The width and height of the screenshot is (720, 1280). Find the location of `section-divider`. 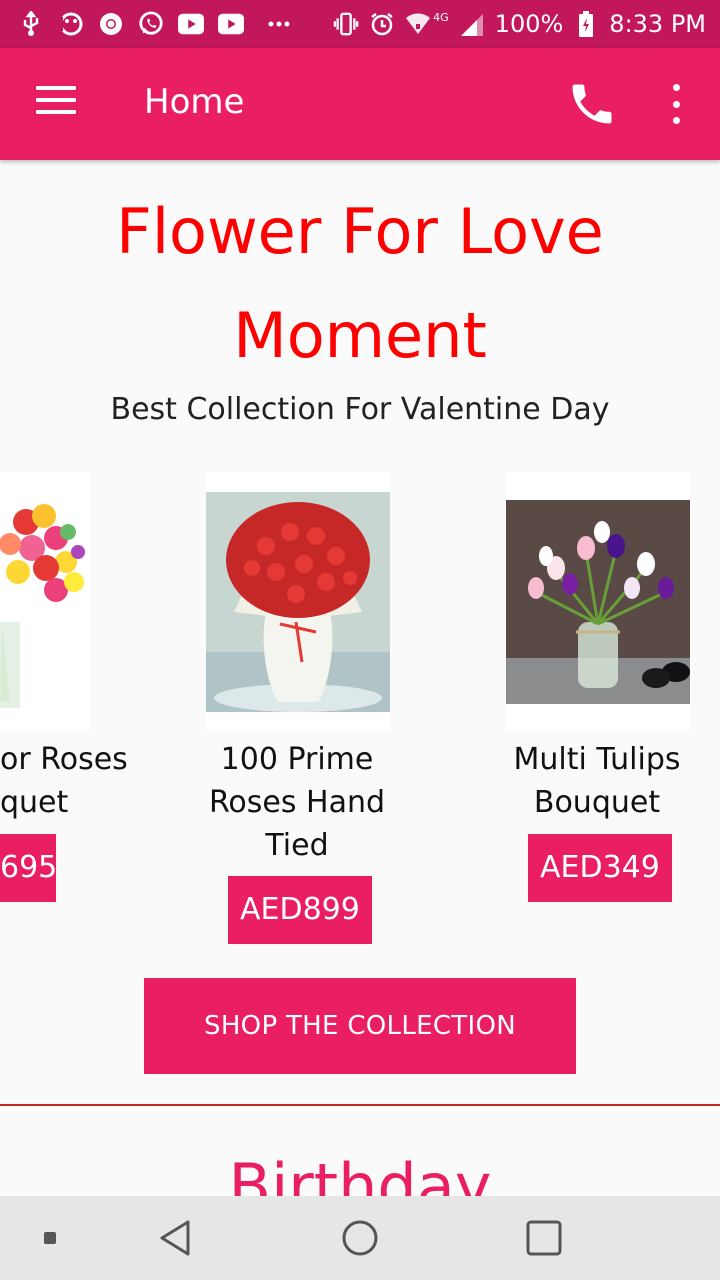

section-divider is located at coordinates (360, 1105).